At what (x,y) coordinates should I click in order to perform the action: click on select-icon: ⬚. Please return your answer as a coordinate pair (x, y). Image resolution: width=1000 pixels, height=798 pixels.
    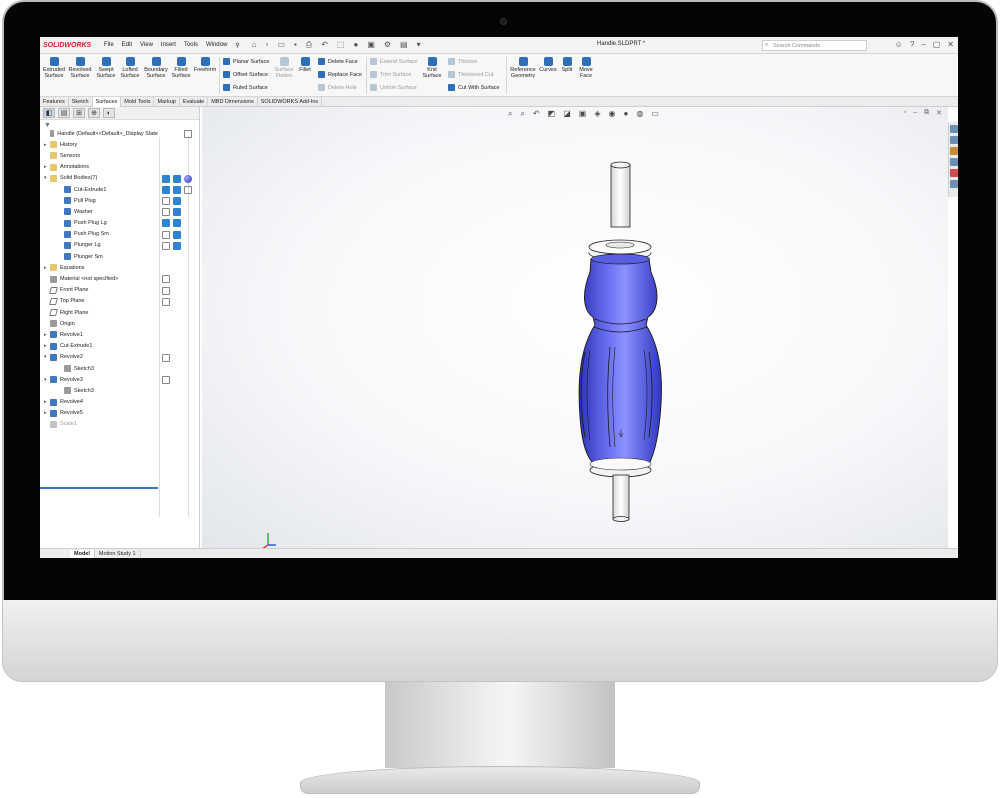
    Looking at the image, I should click on (341, 45).